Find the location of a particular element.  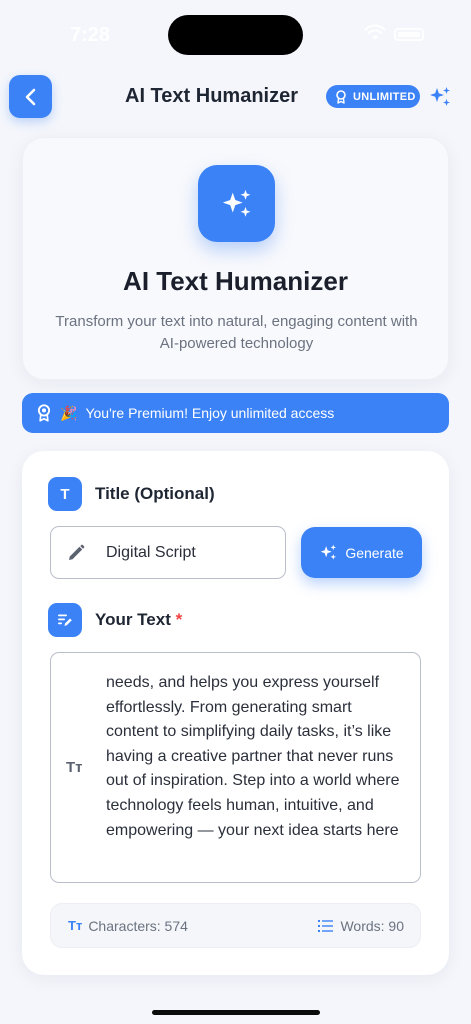

generate-label: Generate is located at coordinates (374, 552).